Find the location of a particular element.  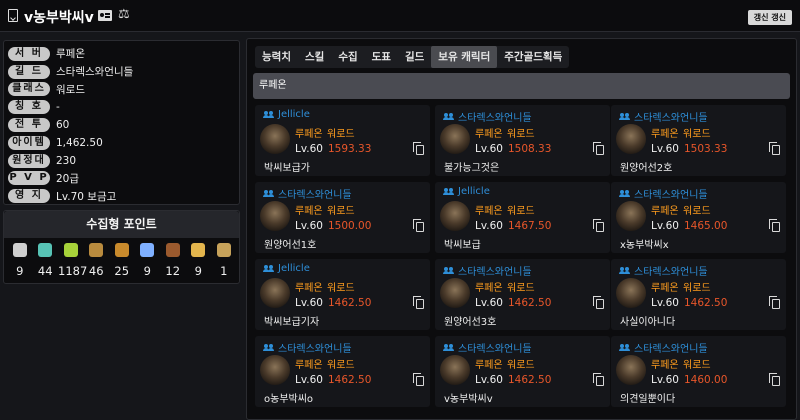

guild-label: Jellicle is located at coordinates (294, 268).